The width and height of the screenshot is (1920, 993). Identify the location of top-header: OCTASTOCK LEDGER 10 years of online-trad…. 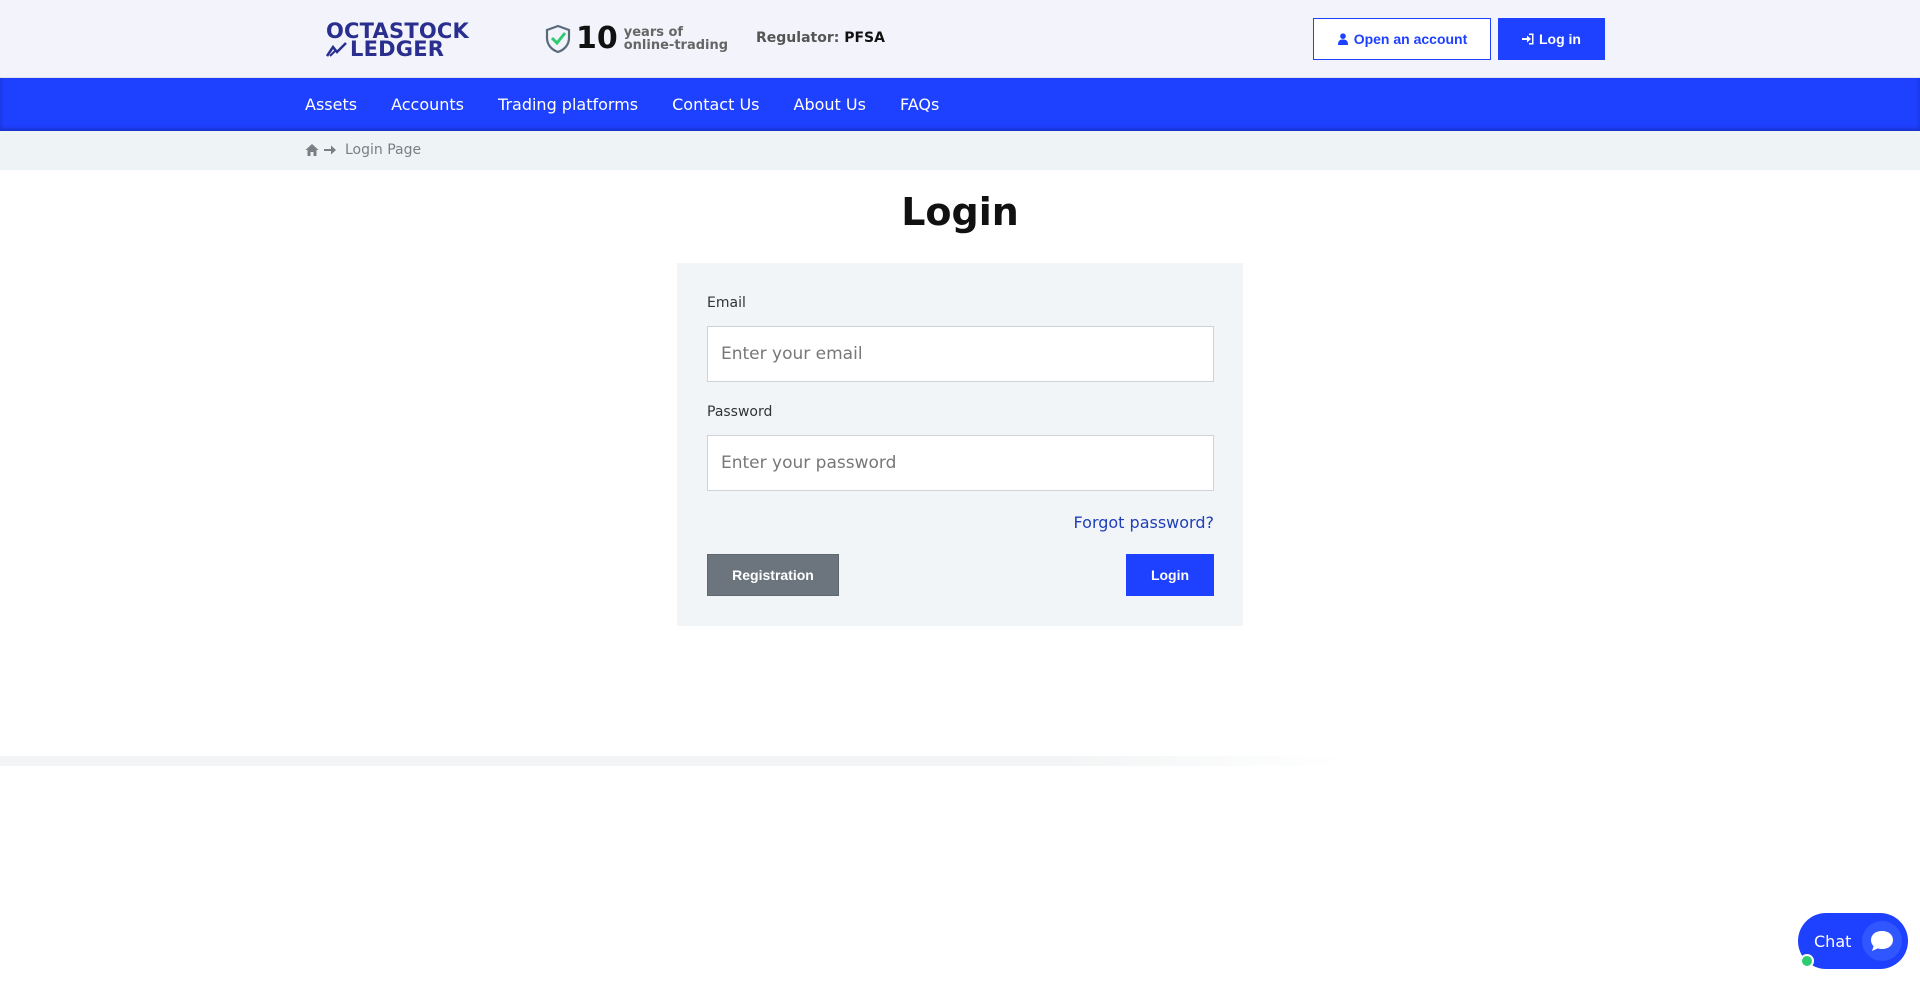
(960, 39).